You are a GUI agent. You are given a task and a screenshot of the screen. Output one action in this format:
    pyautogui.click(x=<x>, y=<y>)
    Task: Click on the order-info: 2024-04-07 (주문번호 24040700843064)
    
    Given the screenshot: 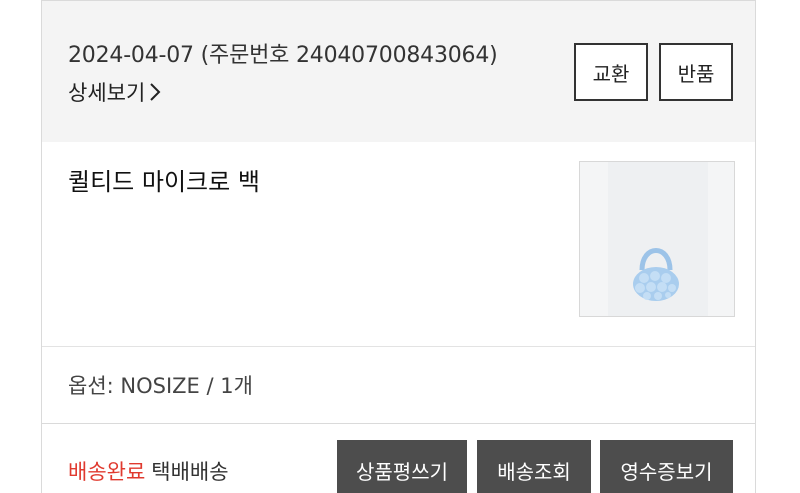 What is the action you would take?
    pyautogui.click(x=283, y=53)
    